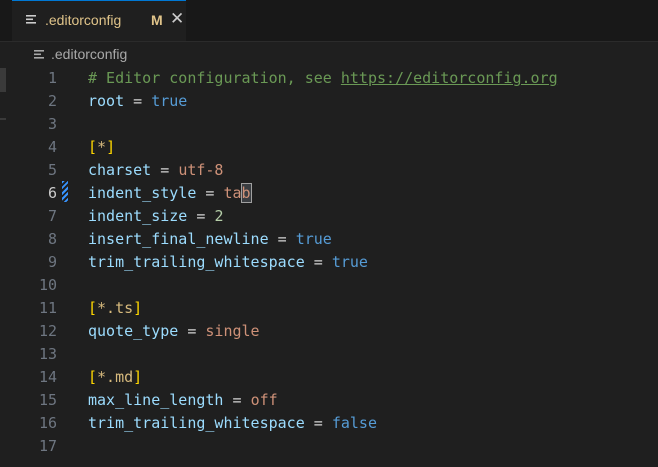 This screenshot has width=658, height=467. What do you see at coordinates (47, 423) in the screenshot?
I see `line-number: 16` at bounding box center [47, 423].